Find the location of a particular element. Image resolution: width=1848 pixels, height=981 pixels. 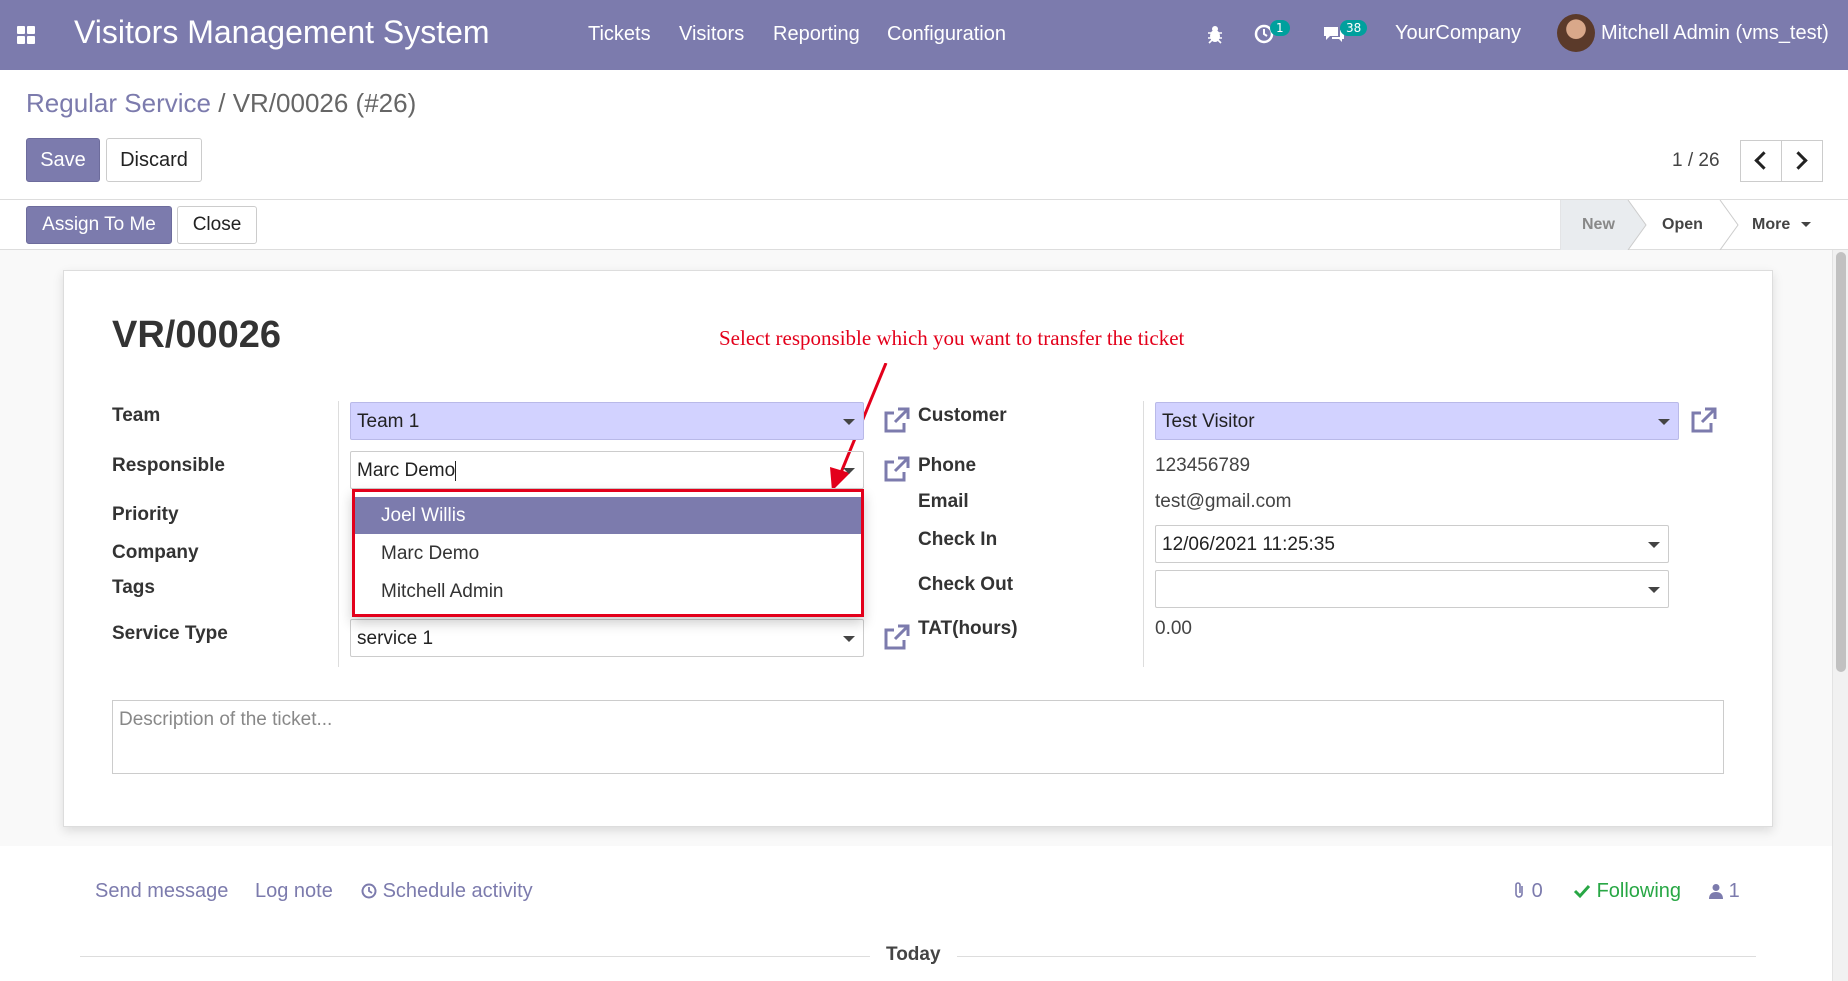

pager-previous-button is located at coordinates (1761, 161).